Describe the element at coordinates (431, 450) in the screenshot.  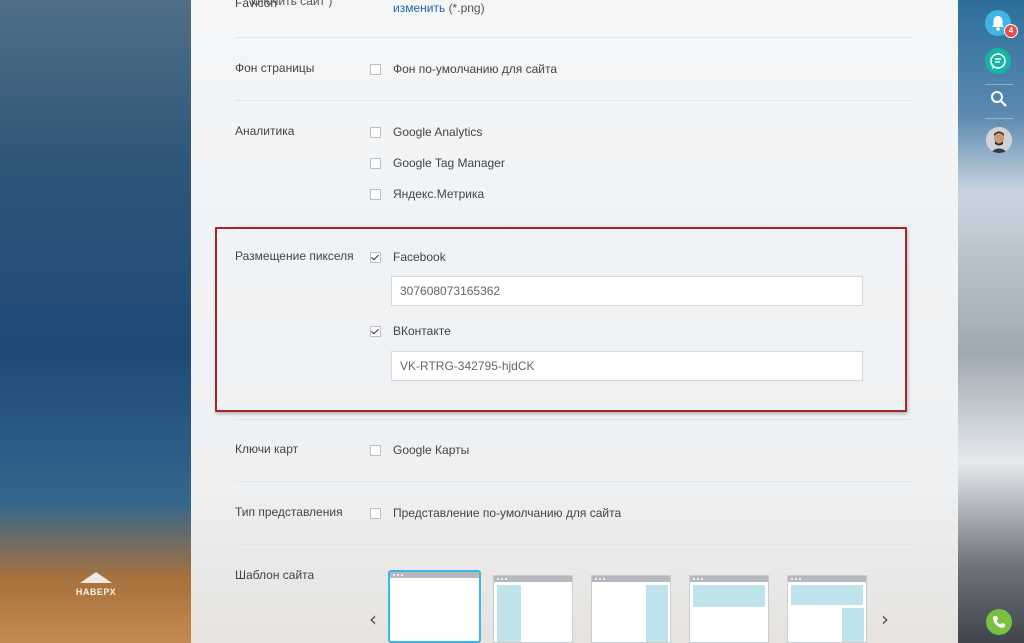
I see `option-label: Google Карты` at that location.